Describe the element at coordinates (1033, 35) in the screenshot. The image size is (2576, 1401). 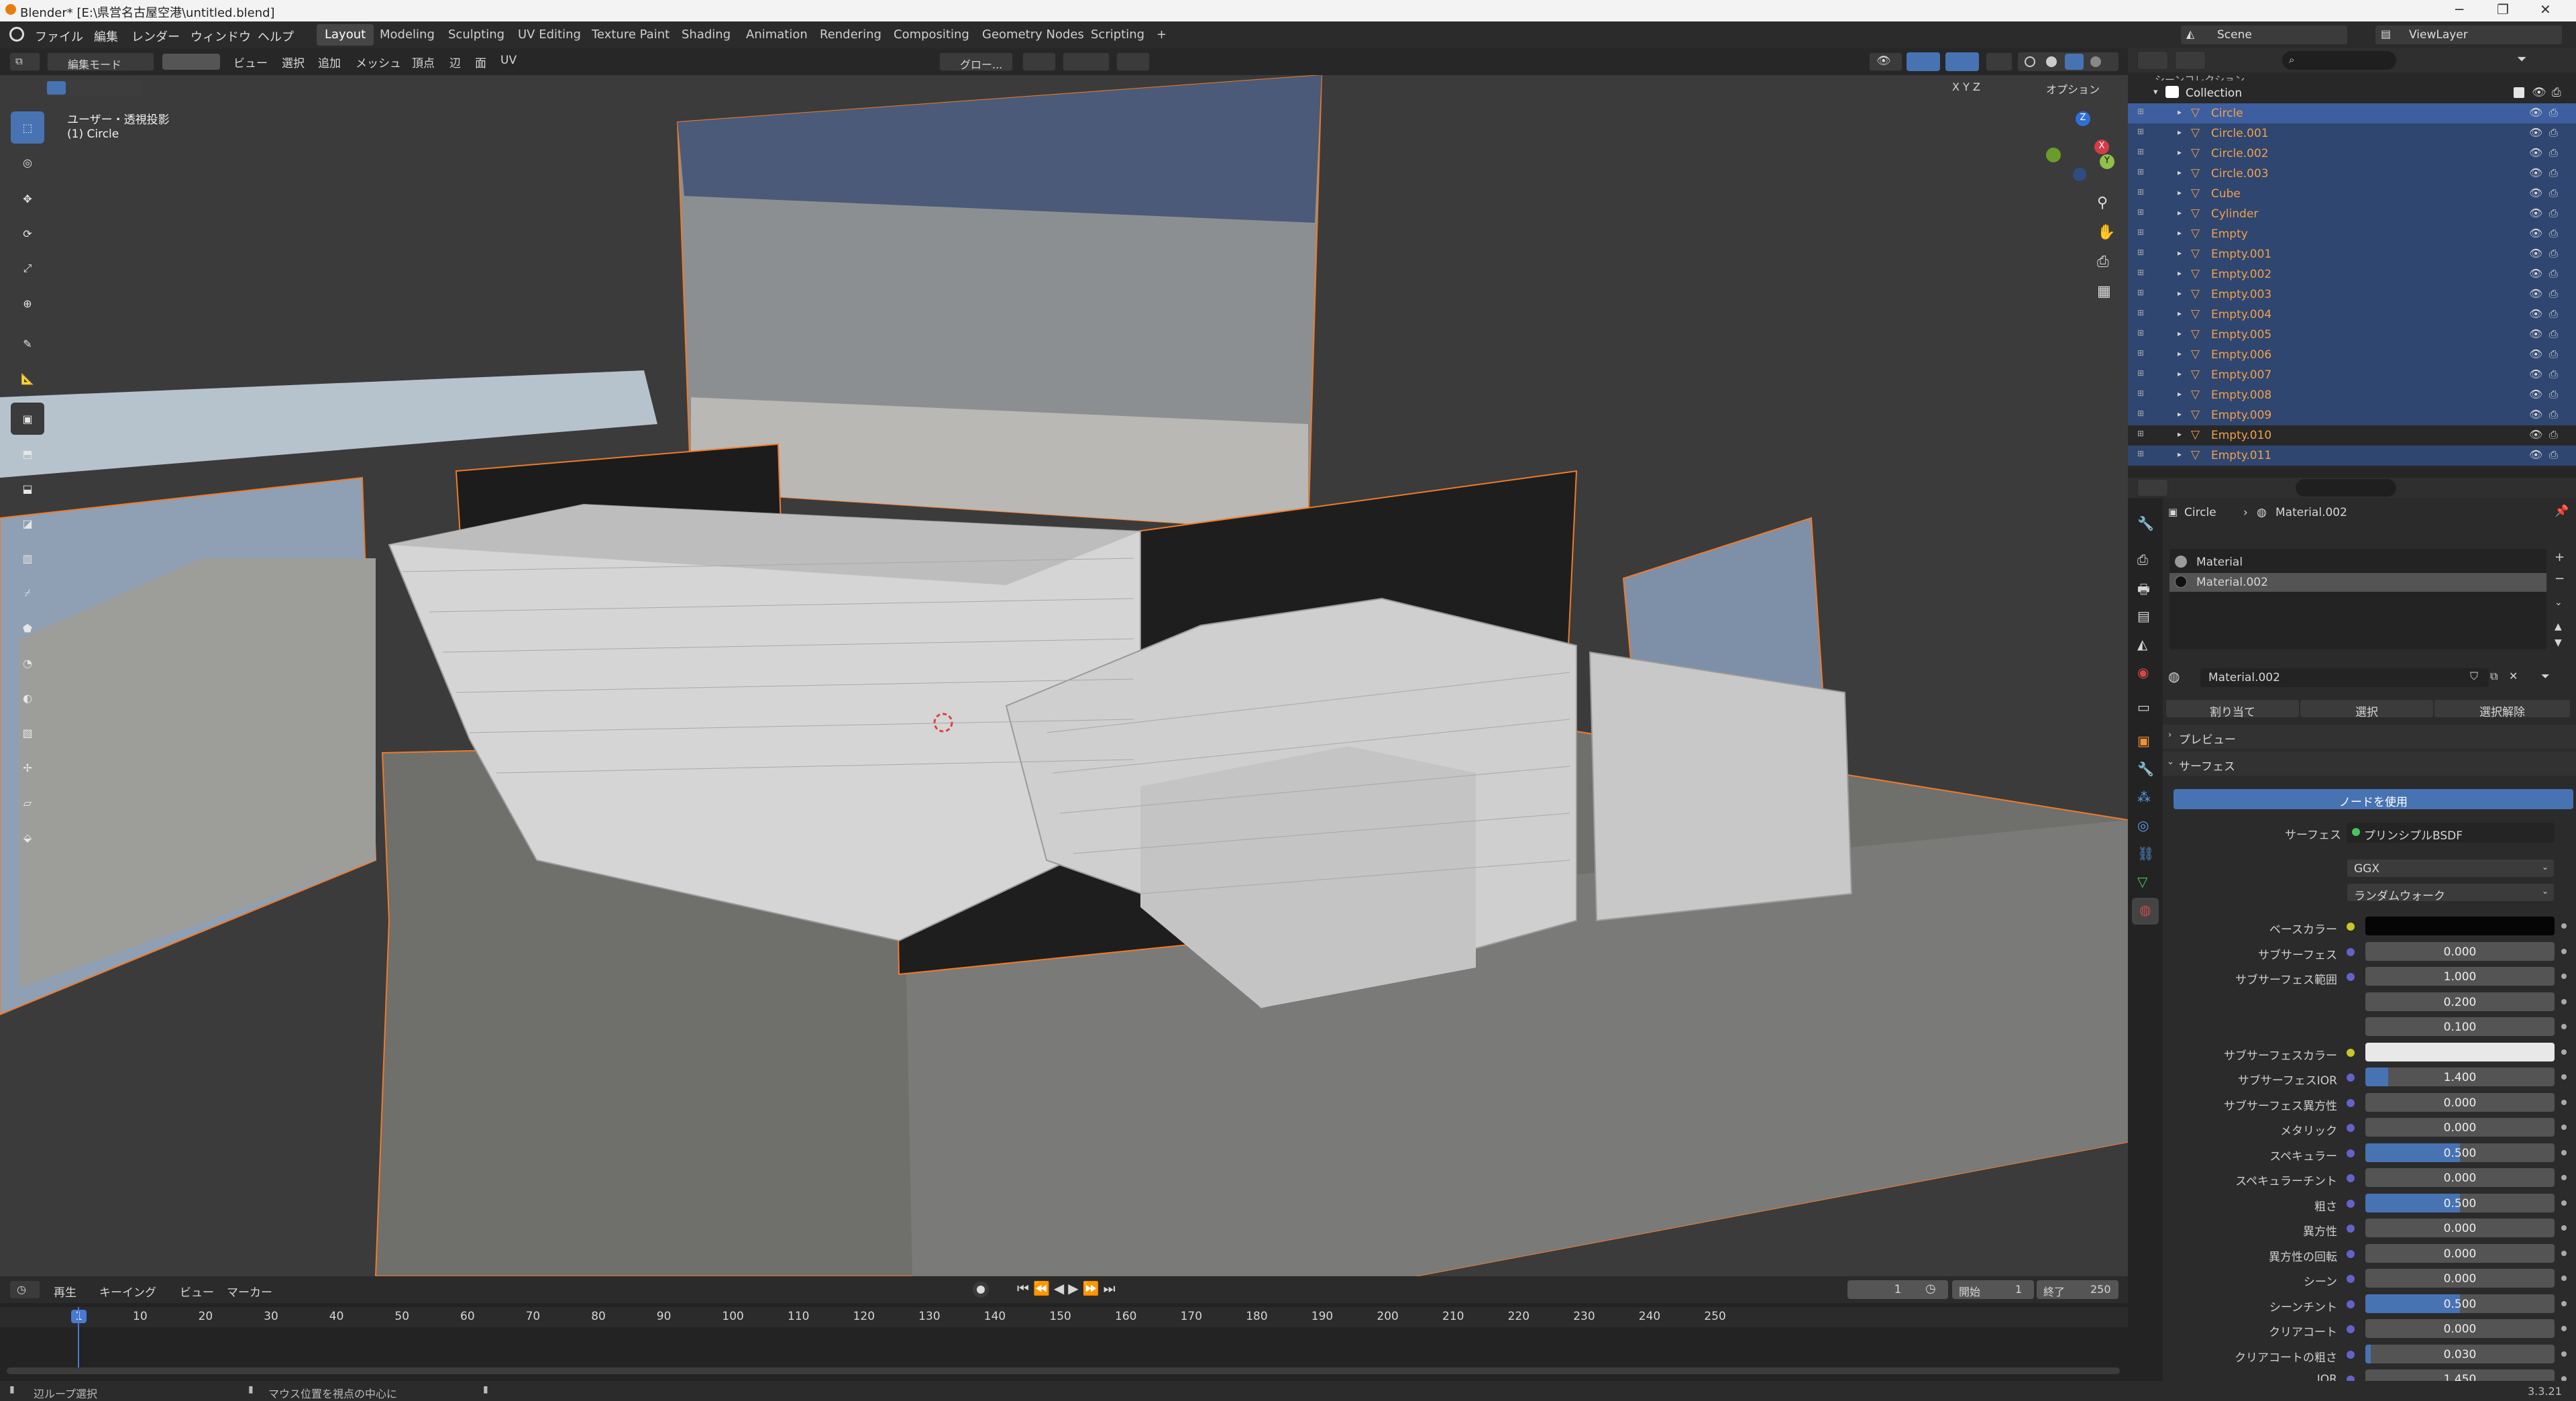
I see `tab-geometry-nodes: Geometry Nodes` at that location.